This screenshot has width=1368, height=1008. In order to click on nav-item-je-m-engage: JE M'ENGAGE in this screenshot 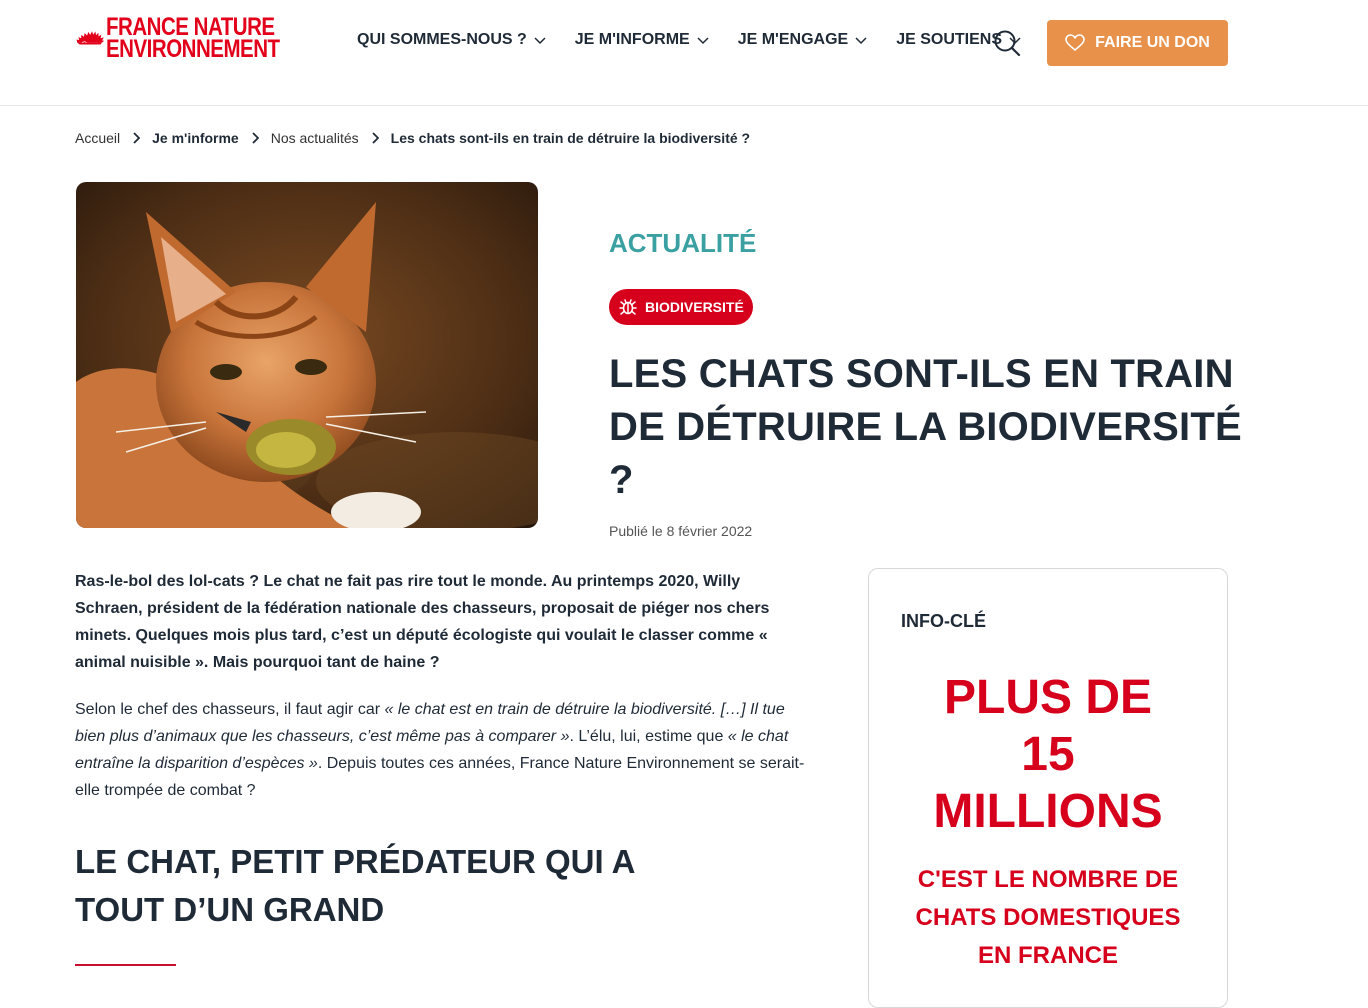, I will do `click(803, 40)`.